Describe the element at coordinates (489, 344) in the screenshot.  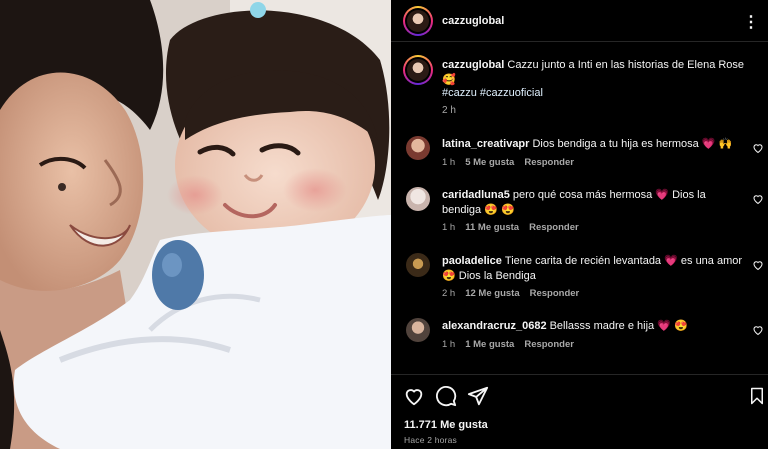
I see `comment-likes: 1 Me gusta` at that location.